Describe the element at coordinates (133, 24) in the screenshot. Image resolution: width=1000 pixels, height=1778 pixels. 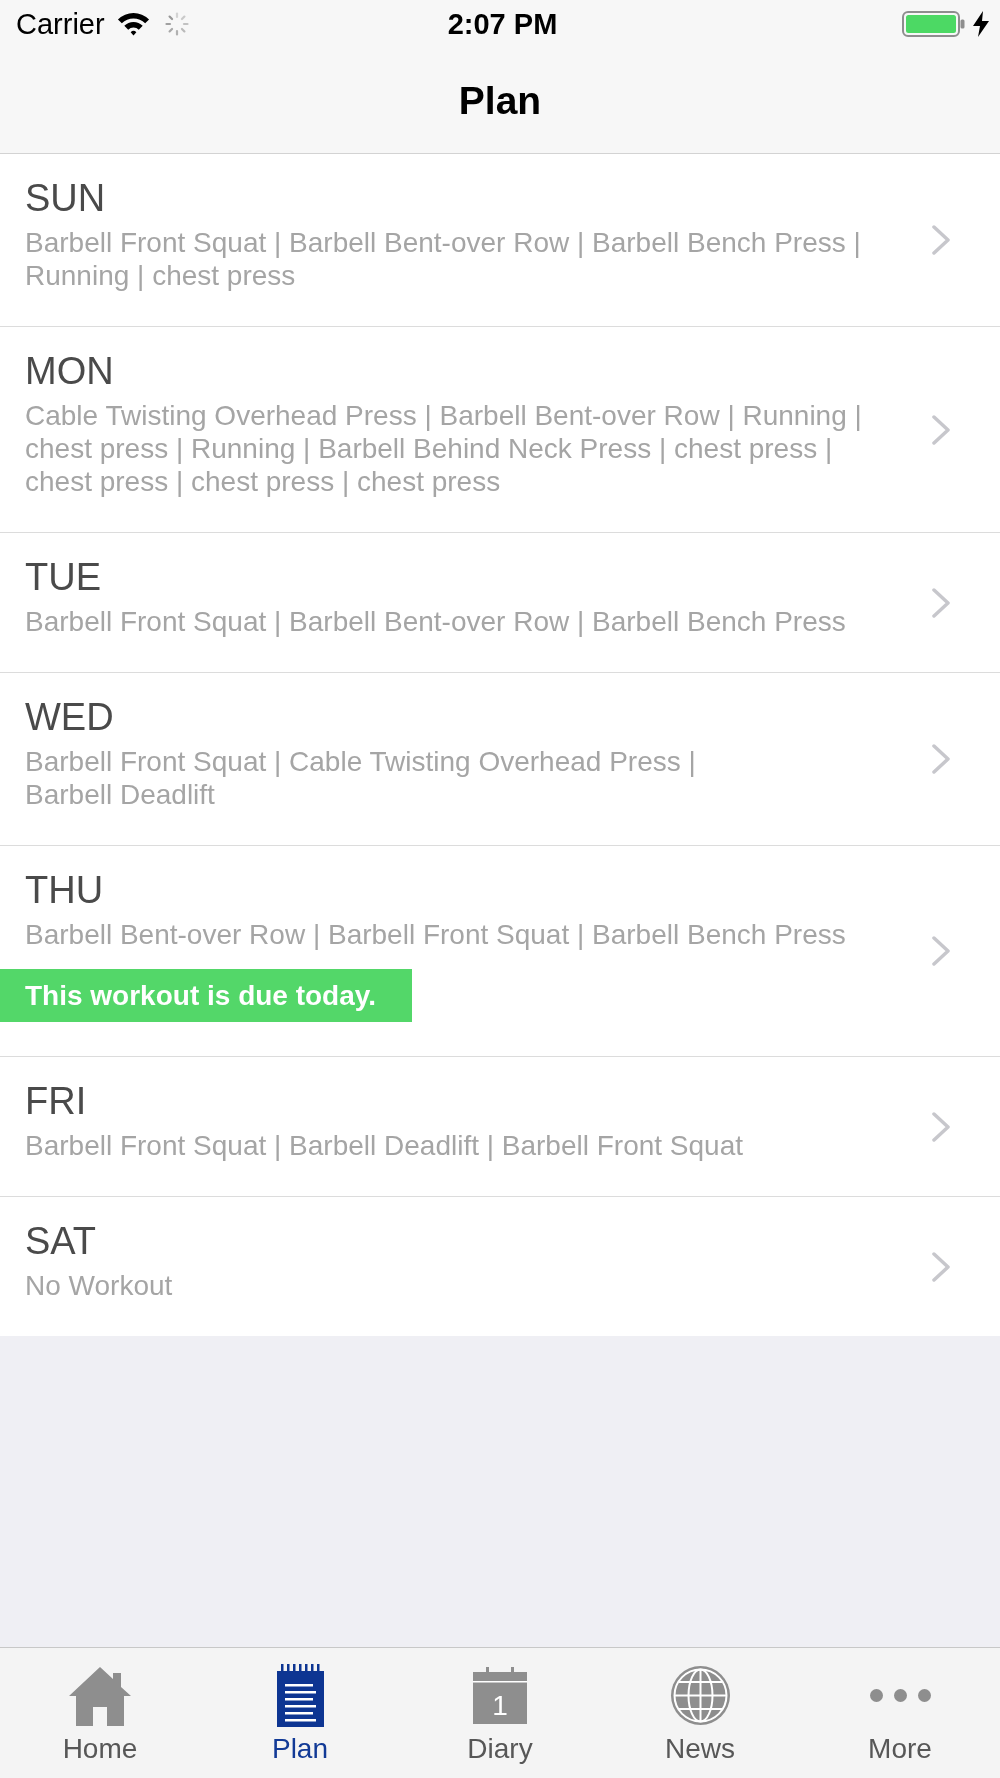
I see `wifi-icon` at that location.